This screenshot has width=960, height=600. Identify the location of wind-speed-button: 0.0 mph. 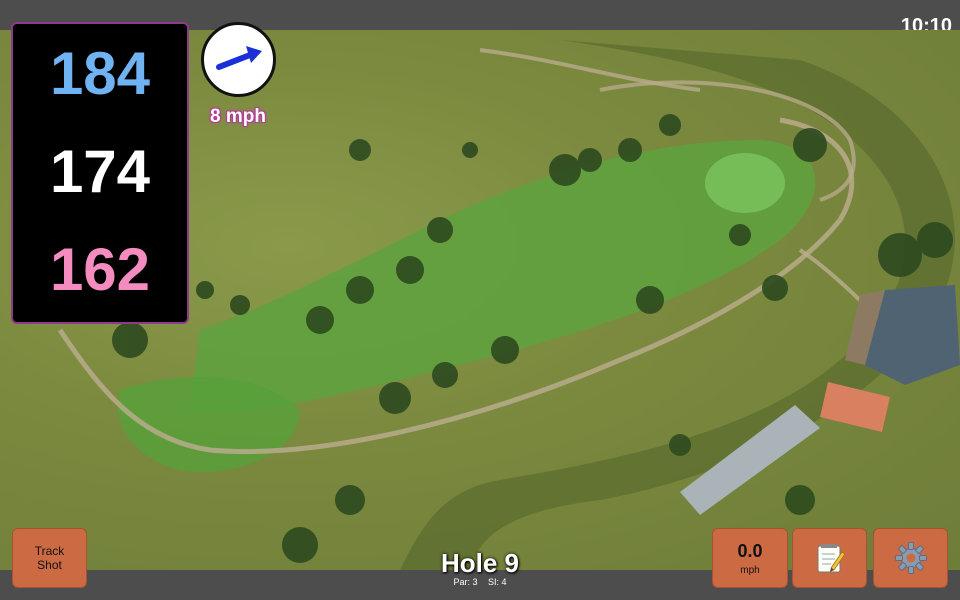
(750, 558).